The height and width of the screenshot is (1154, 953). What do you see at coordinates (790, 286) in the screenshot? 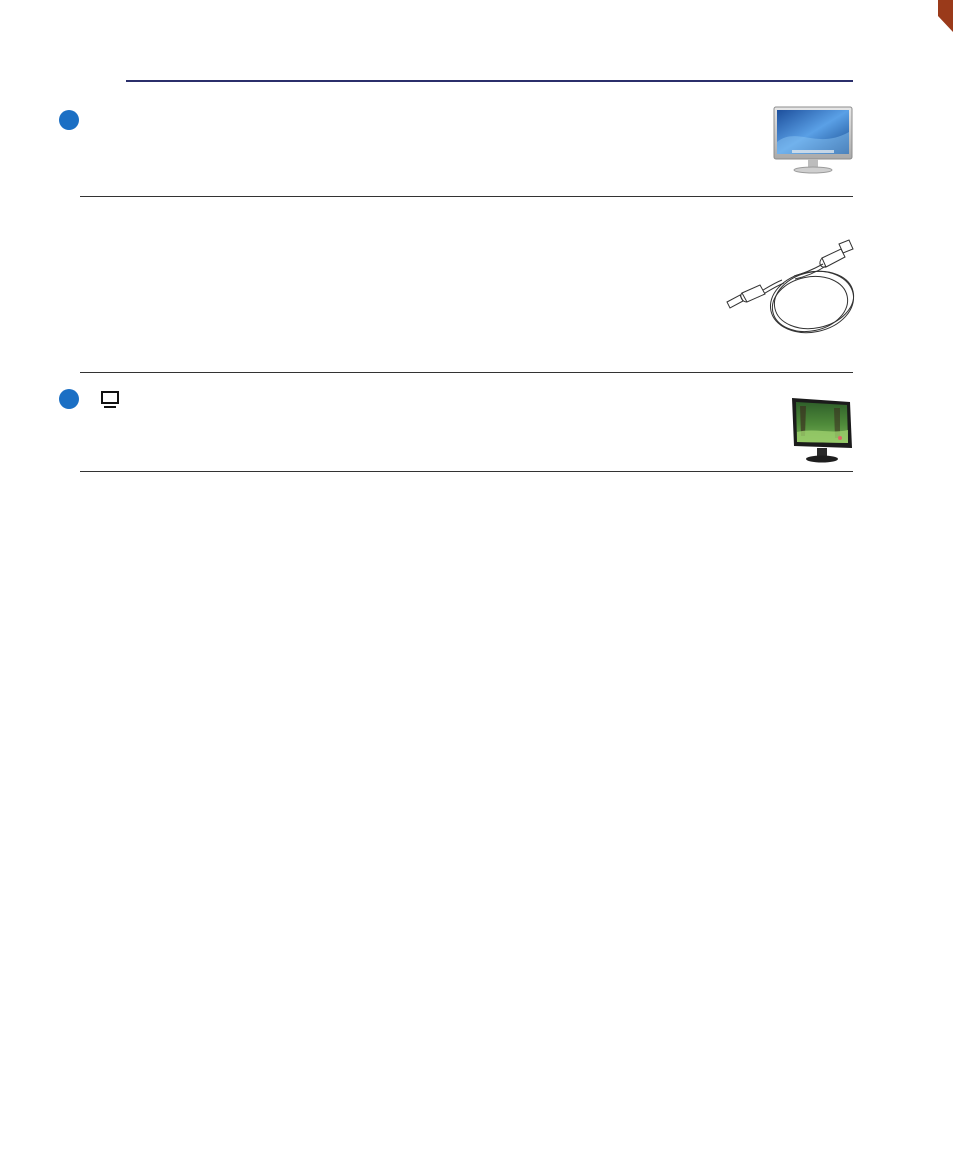
I see `hdmi-cable-image` at bounding box center [790, 286].